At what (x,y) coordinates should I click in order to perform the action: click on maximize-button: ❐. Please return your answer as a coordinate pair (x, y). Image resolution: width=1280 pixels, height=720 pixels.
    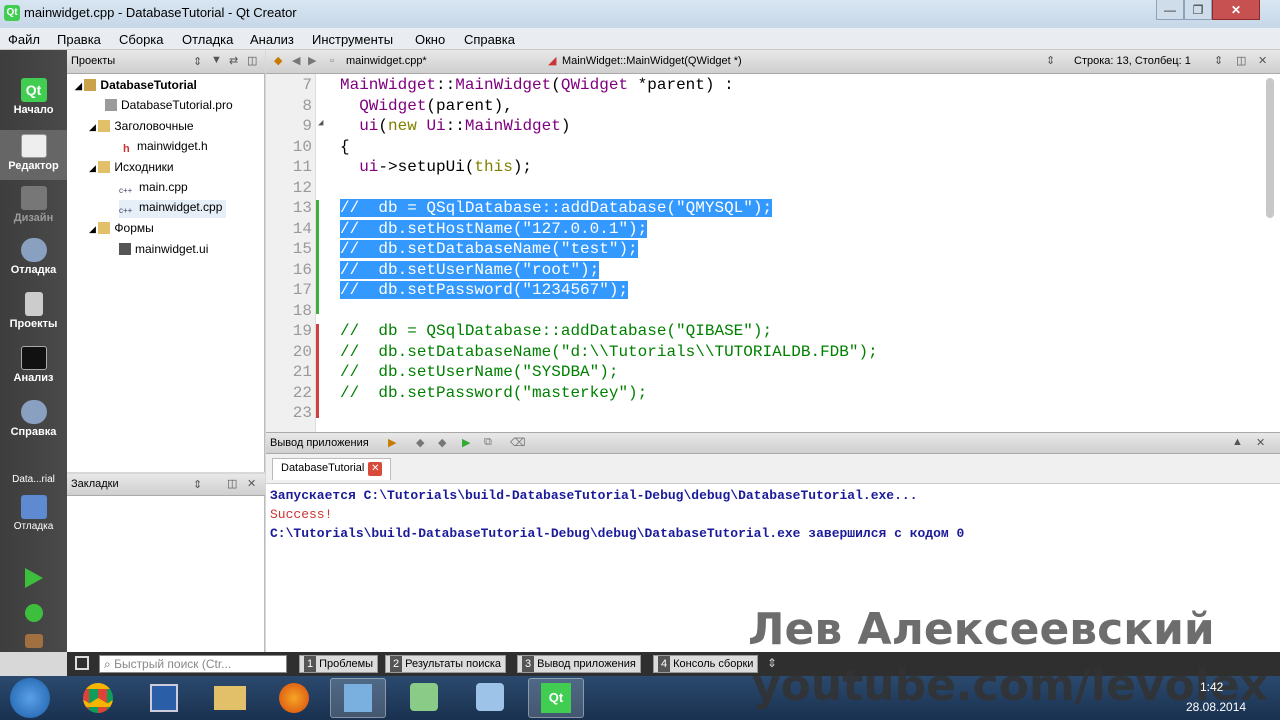
    Looking at the image, I should click on (1198, 10).